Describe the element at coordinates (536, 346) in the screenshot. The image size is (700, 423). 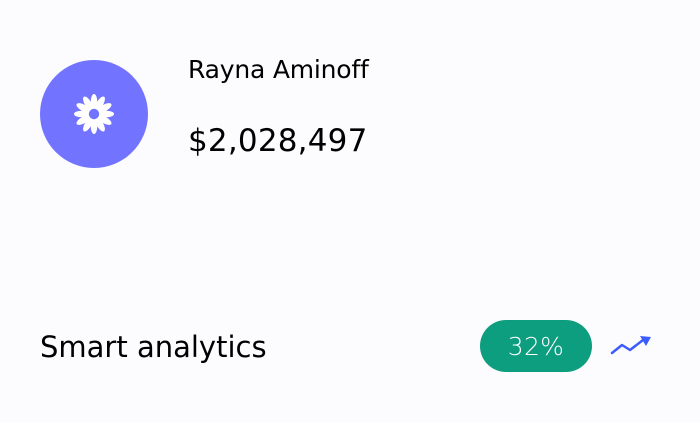
I see `analytics-percentage-badge: 32%` at that location.